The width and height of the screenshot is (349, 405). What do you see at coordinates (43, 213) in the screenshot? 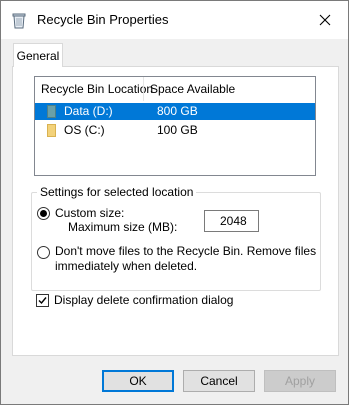
I see `custom-size-radio` at bounding box center [43, 213].